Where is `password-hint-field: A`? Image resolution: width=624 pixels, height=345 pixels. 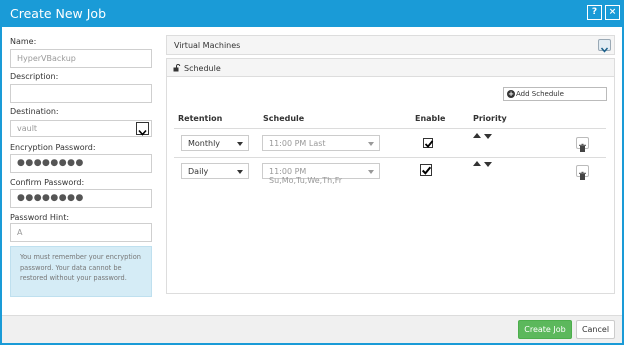 password-hint-field: A is located at coordinates (81, 232).